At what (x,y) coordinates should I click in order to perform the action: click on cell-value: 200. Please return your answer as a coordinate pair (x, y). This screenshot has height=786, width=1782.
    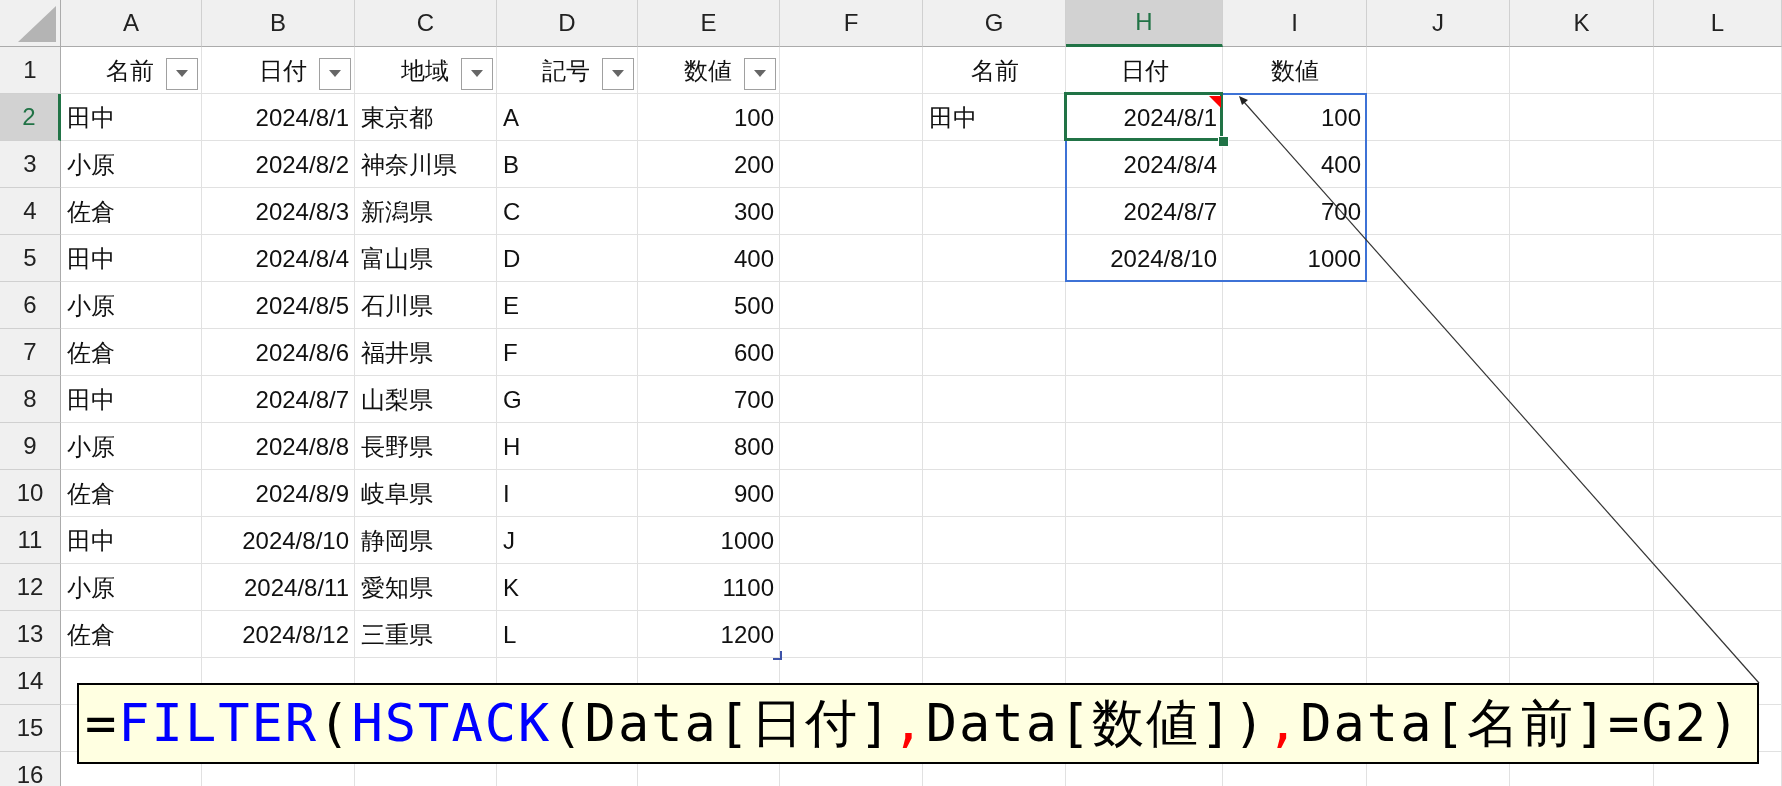
    Looking at the image, I should click on (753, 164).